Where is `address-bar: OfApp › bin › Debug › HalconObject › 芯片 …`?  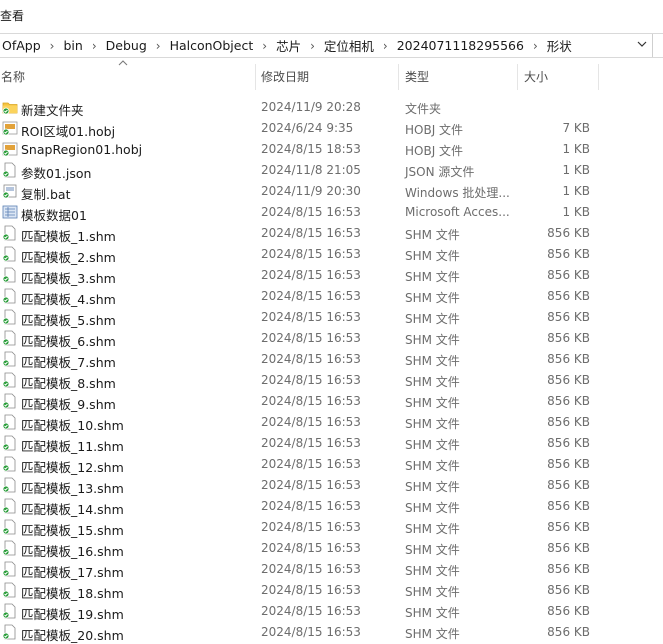 address-bar: OfApp › bin › Debug › HalconObject › 芯片 … is located at coordinates (331, 45).